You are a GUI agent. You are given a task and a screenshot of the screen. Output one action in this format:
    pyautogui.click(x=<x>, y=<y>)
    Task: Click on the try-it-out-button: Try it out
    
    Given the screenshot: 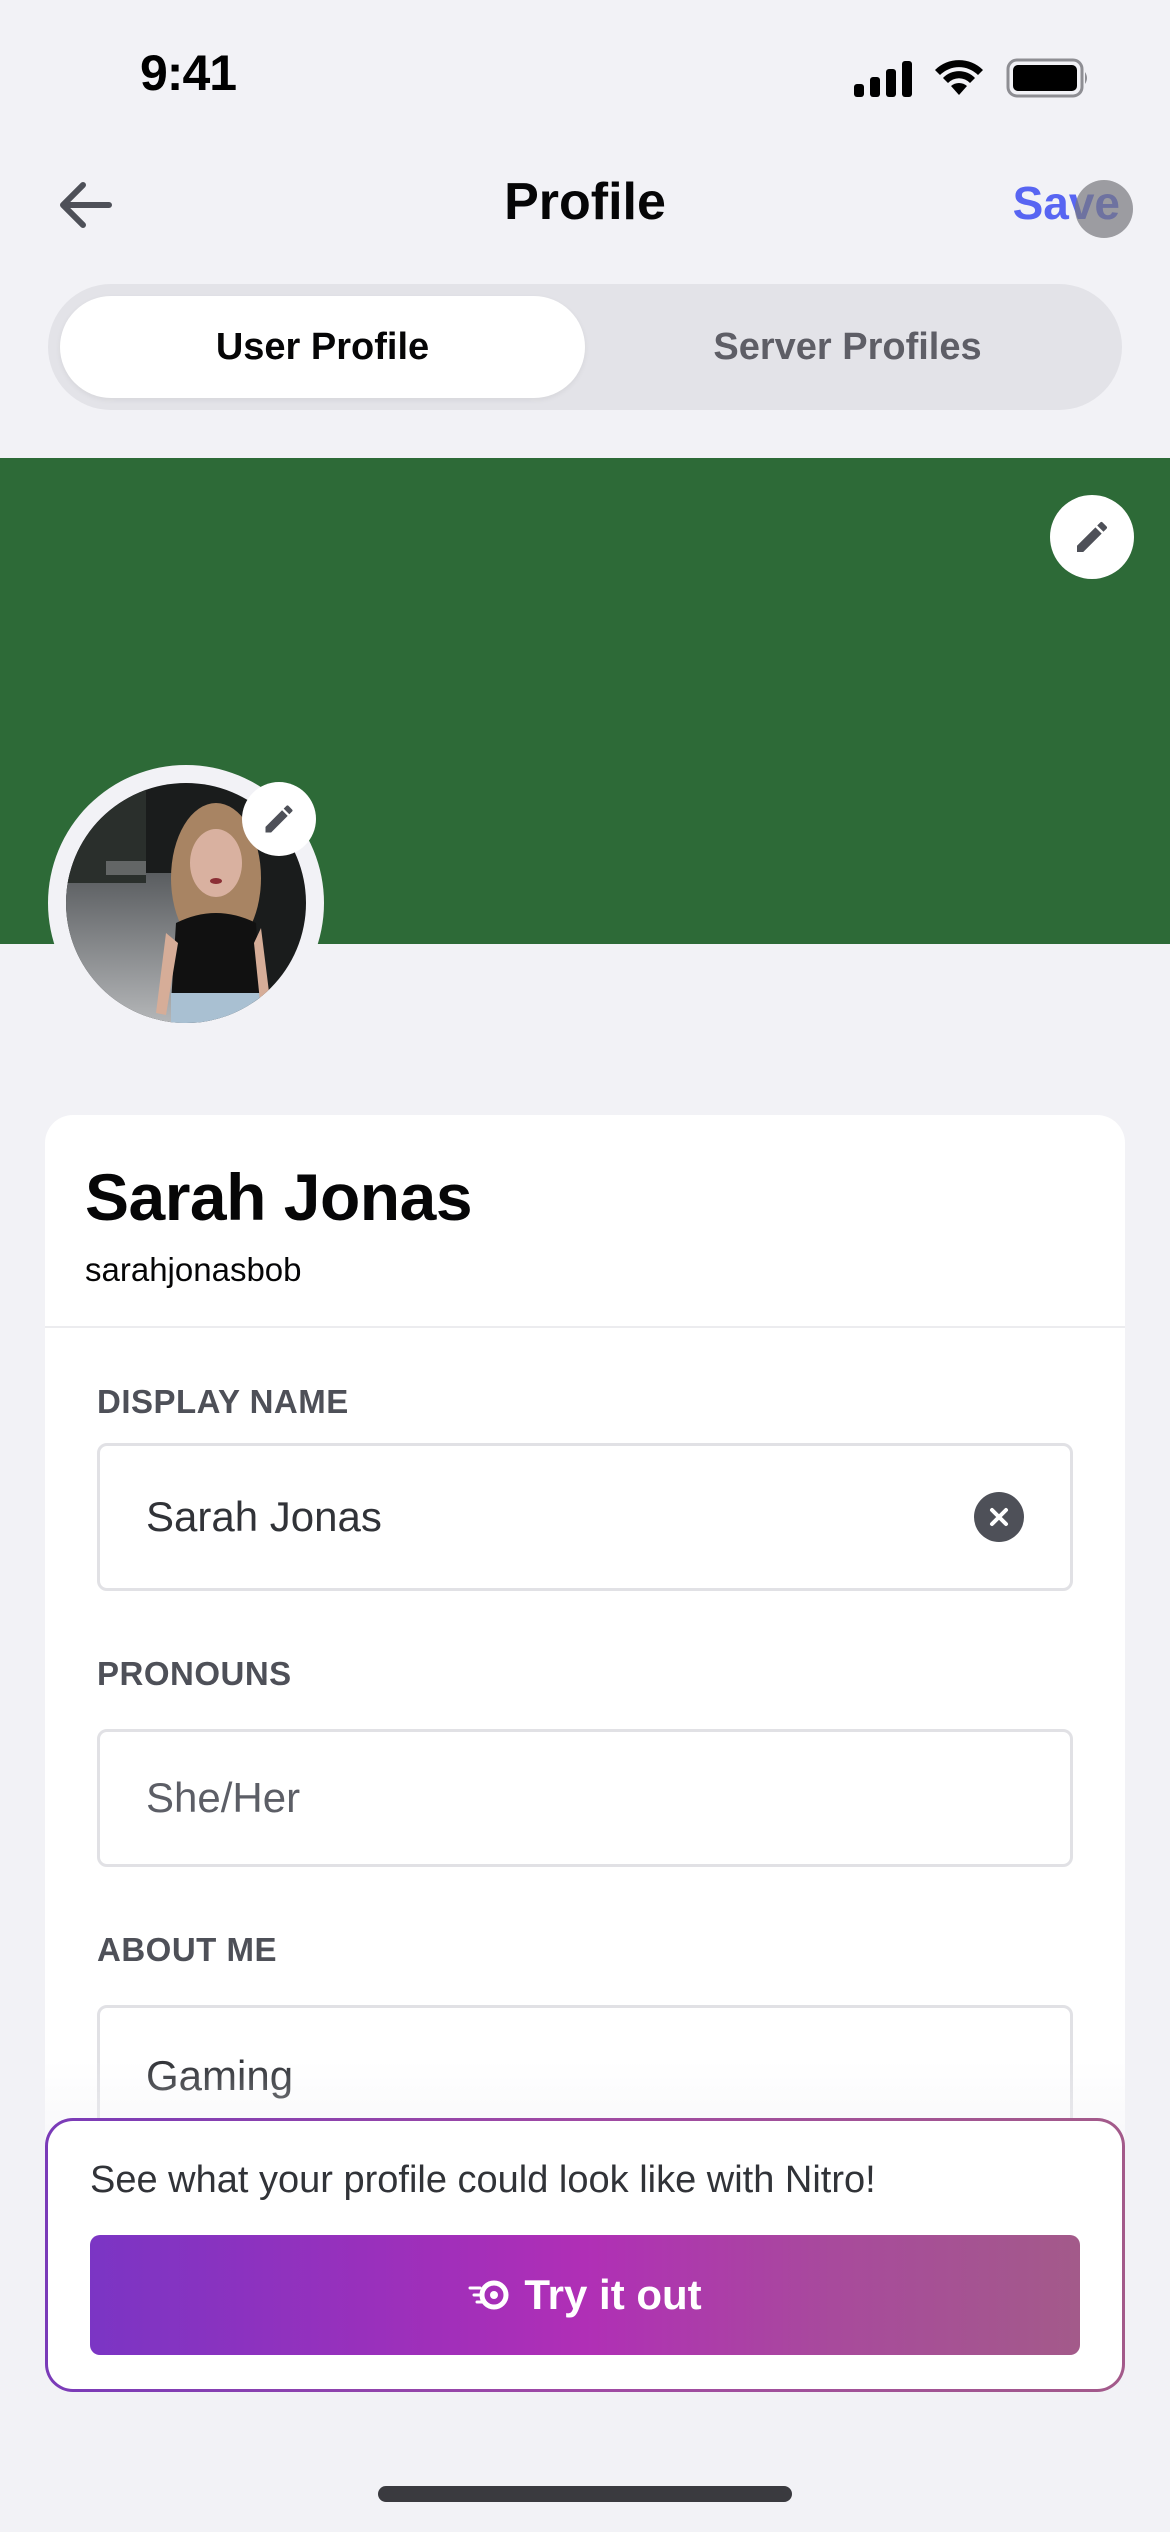 What is the action you would take?
    pyautogui.click(x=585, y=2295)
    